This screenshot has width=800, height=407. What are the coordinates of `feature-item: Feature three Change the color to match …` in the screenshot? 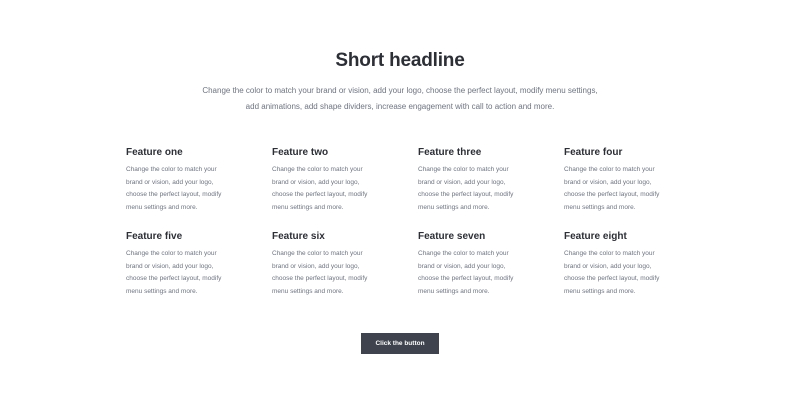 It's located at (491, 188).